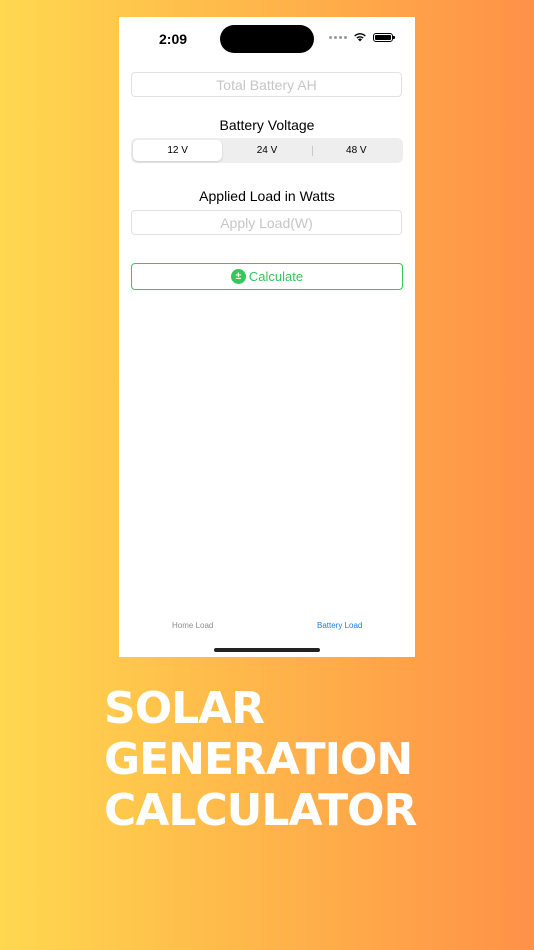  I want to click on voltage-label: Battery Voltage, so click(267, 125).